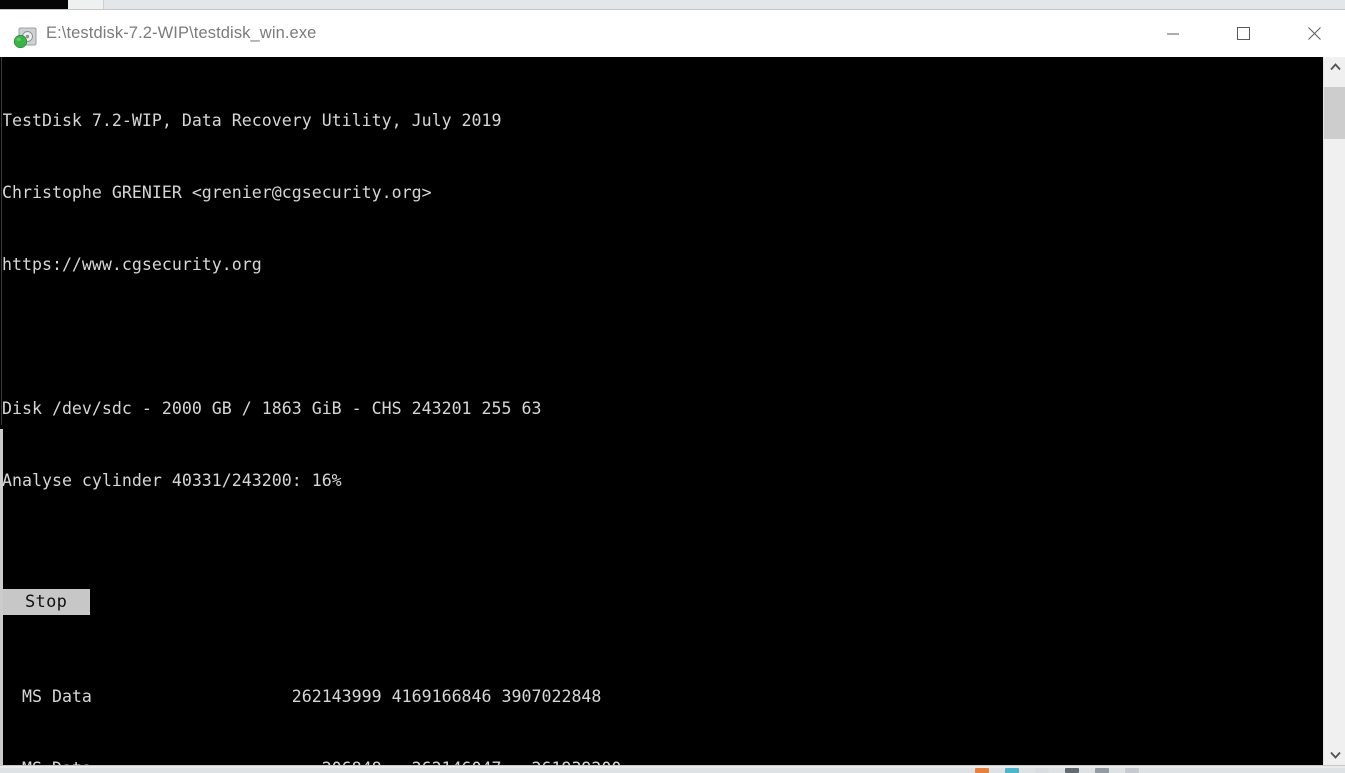  I want to click on maximize-button, so click(1243, 33).